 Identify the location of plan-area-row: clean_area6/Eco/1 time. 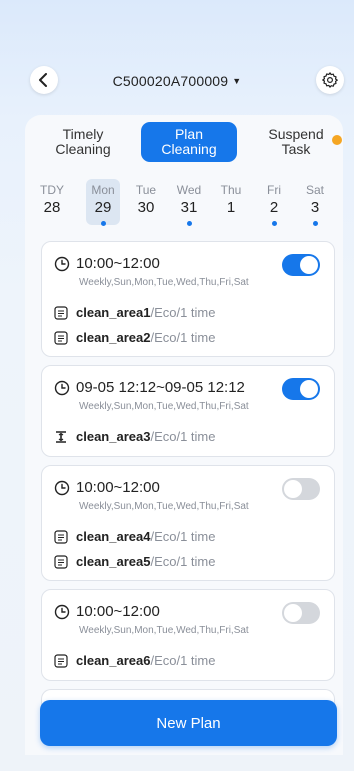
(134, 660).